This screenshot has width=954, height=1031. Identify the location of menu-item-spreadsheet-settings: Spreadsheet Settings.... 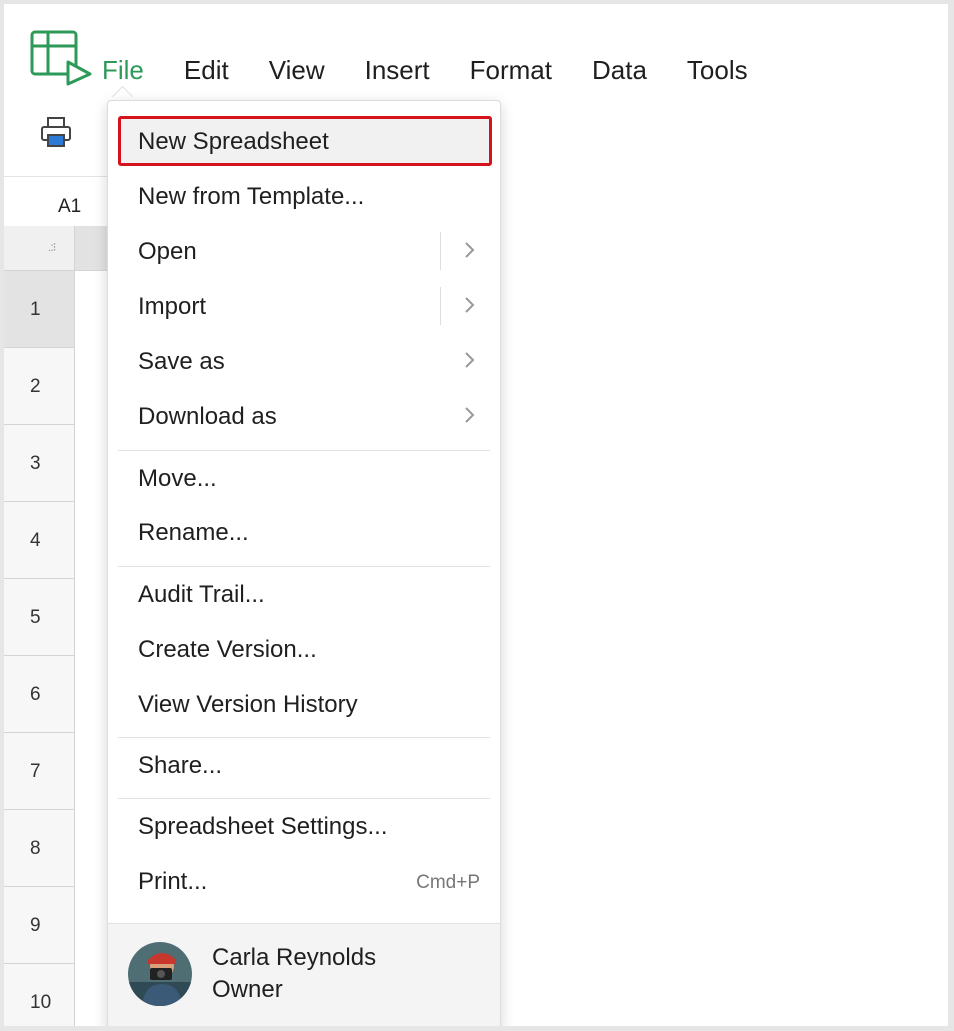
(304, 826).